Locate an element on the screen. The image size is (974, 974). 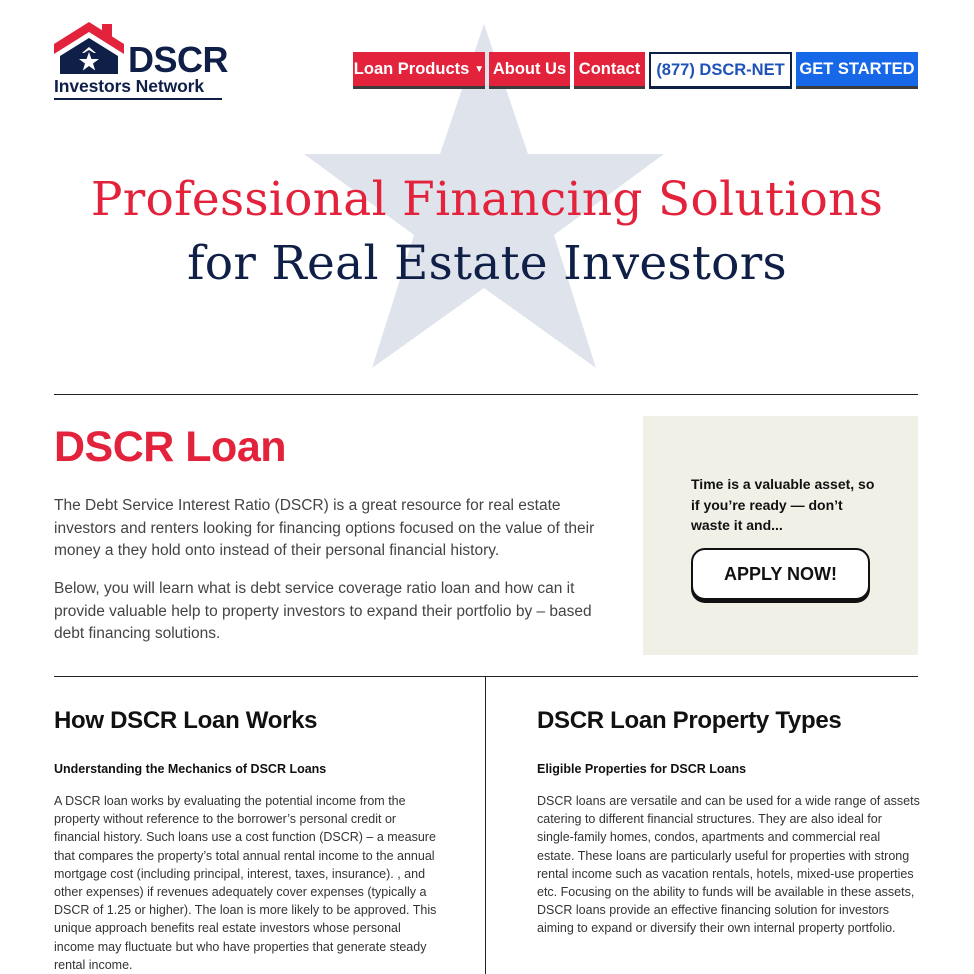
nav-loan-products: Loan Products ▼ is located at coordinates (419, 70).